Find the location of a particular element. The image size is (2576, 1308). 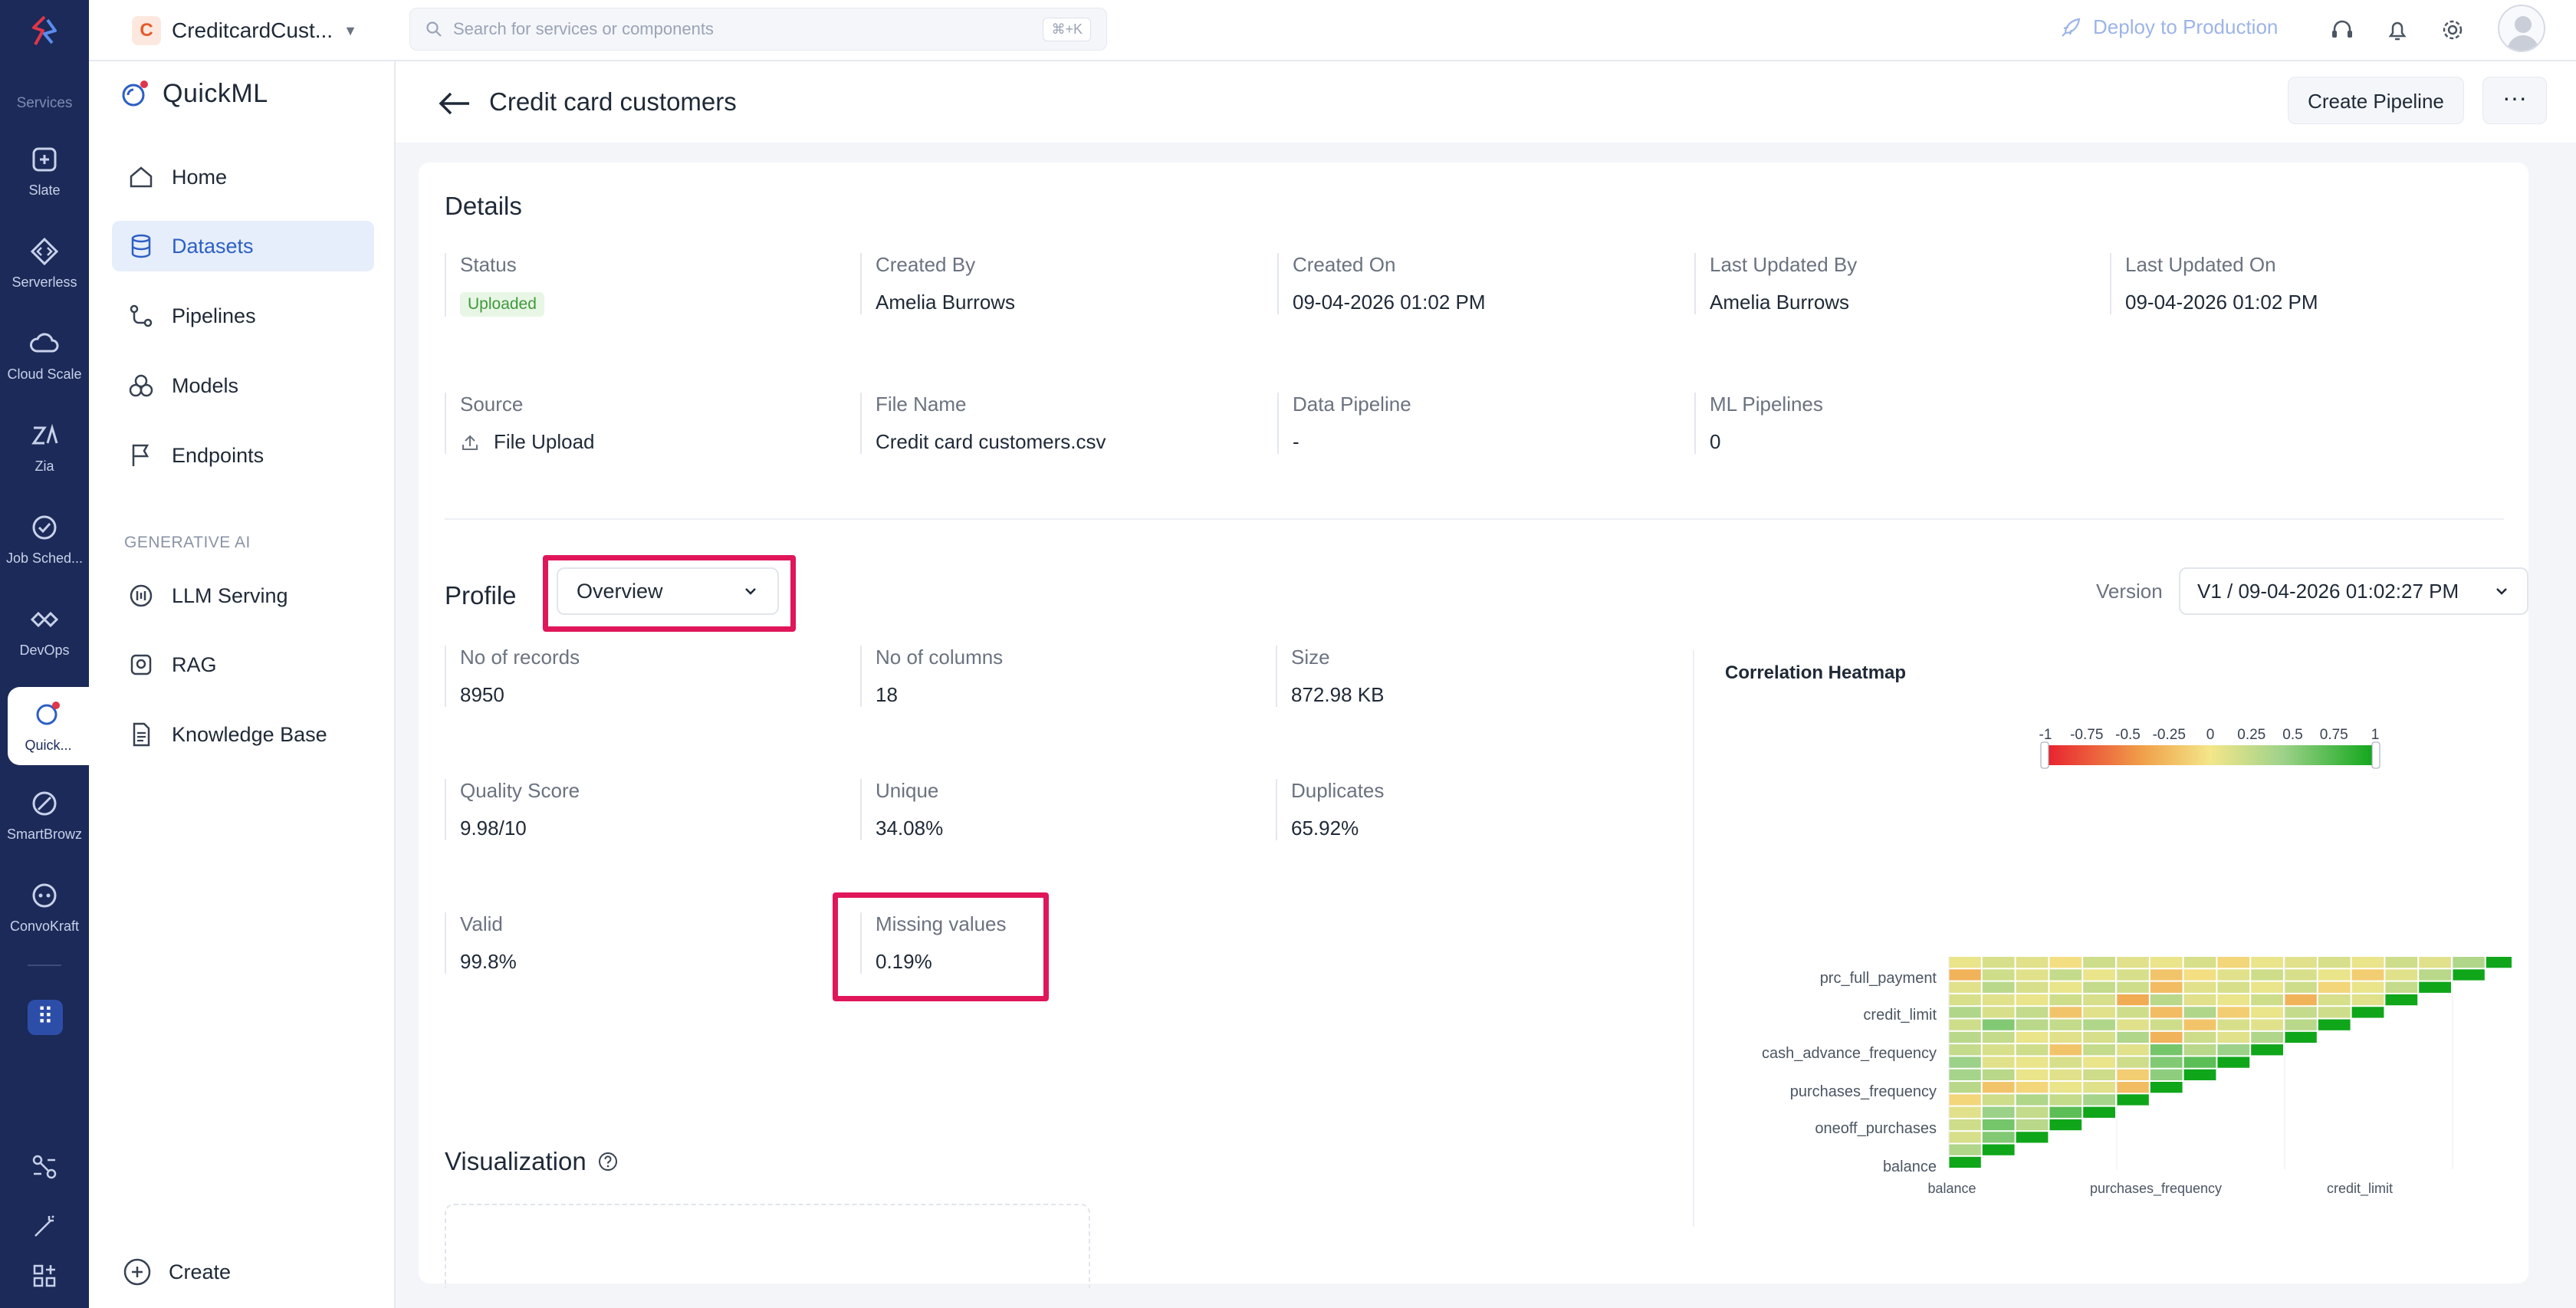

rail-item-serverless: Serverless is located at coordinates (44, 266).